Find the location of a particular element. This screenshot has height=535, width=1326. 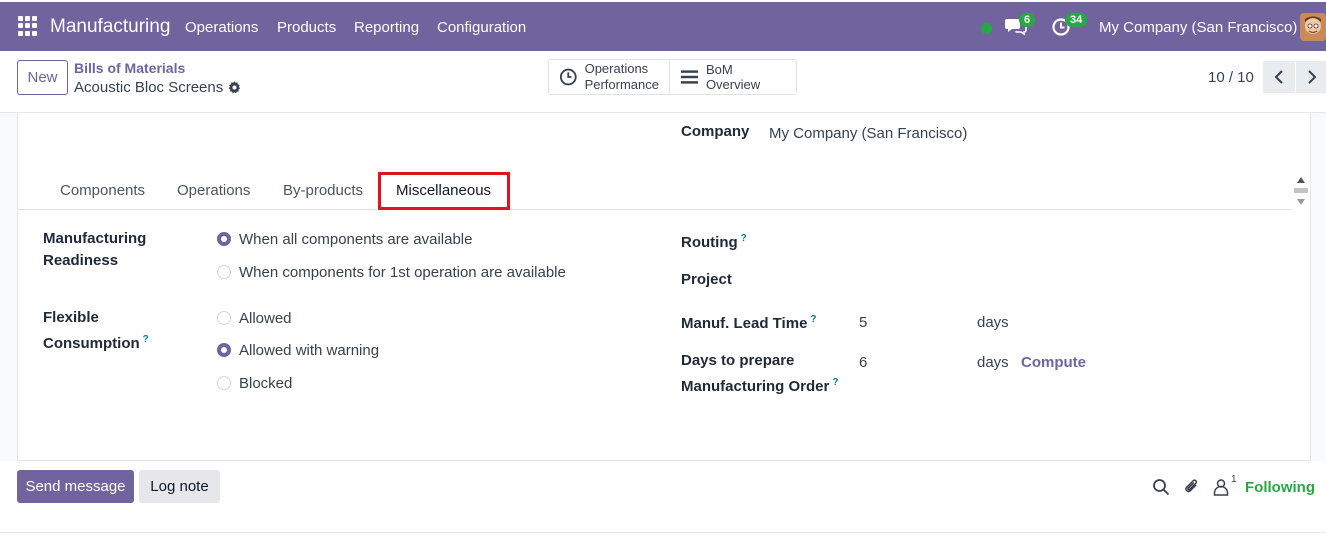

bottom-divider is located at coordinates (663, 532).